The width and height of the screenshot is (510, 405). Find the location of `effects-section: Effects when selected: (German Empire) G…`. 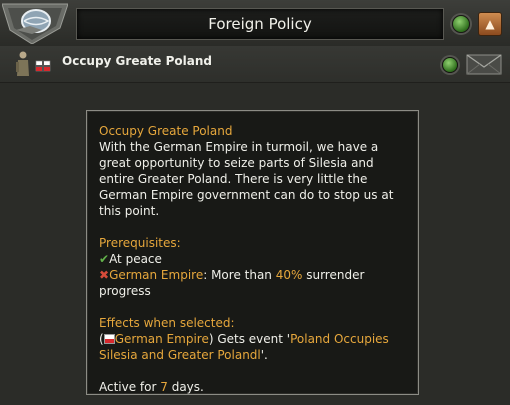

effects-section: Effects when selected: (German Empire) G… is located at coordinates (252, 339).